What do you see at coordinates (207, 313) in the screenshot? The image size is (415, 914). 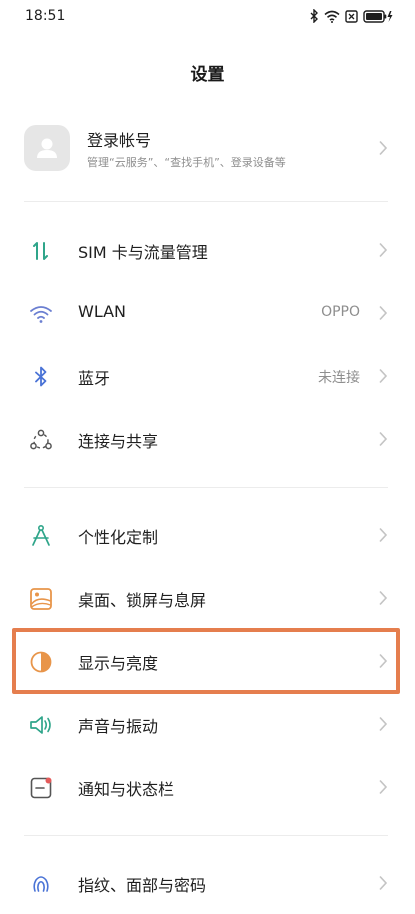 I see `settings-item-wlan: WLAN OPPO` at bounding box center [207, 313].